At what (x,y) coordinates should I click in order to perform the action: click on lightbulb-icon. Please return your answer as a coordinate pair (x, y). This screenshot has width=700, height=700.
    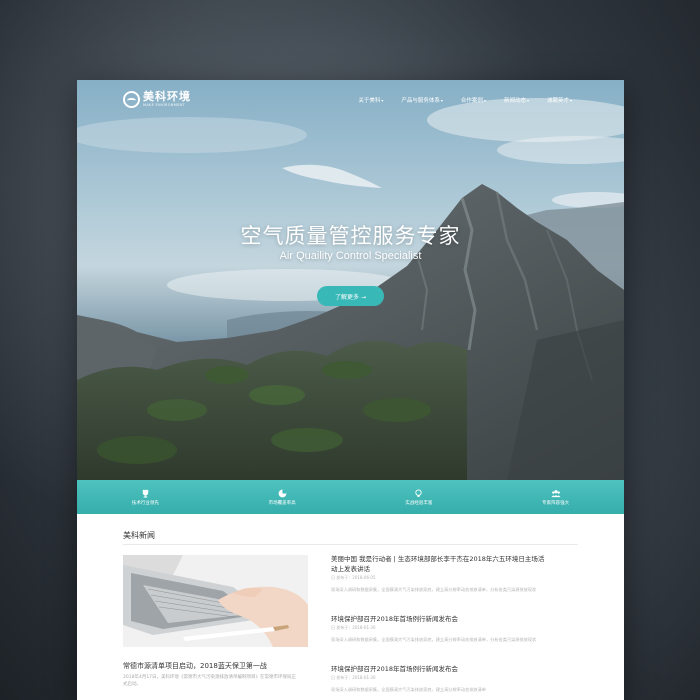
    Looking at the image, I should click on (419, 493).